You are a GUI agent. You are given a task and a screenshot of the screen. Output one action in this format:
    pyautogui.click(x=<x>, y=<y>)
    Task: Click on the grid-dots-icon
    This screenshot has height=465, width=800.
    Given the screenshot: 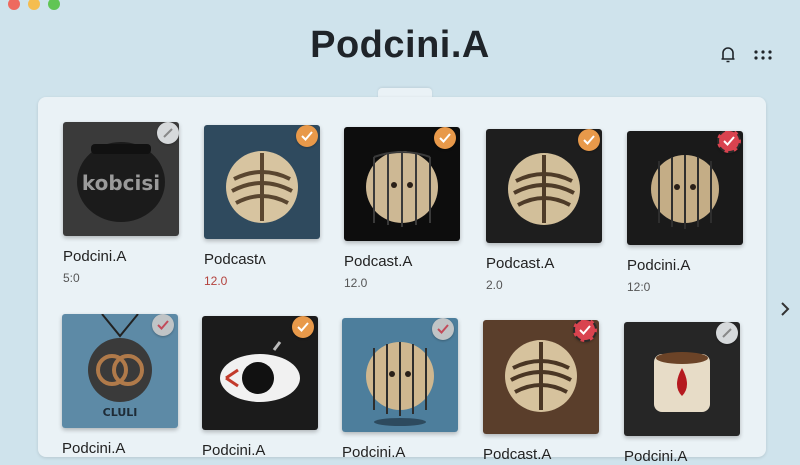 What is the action you would take?
    pyautogui.click(x=763, y=55)
    